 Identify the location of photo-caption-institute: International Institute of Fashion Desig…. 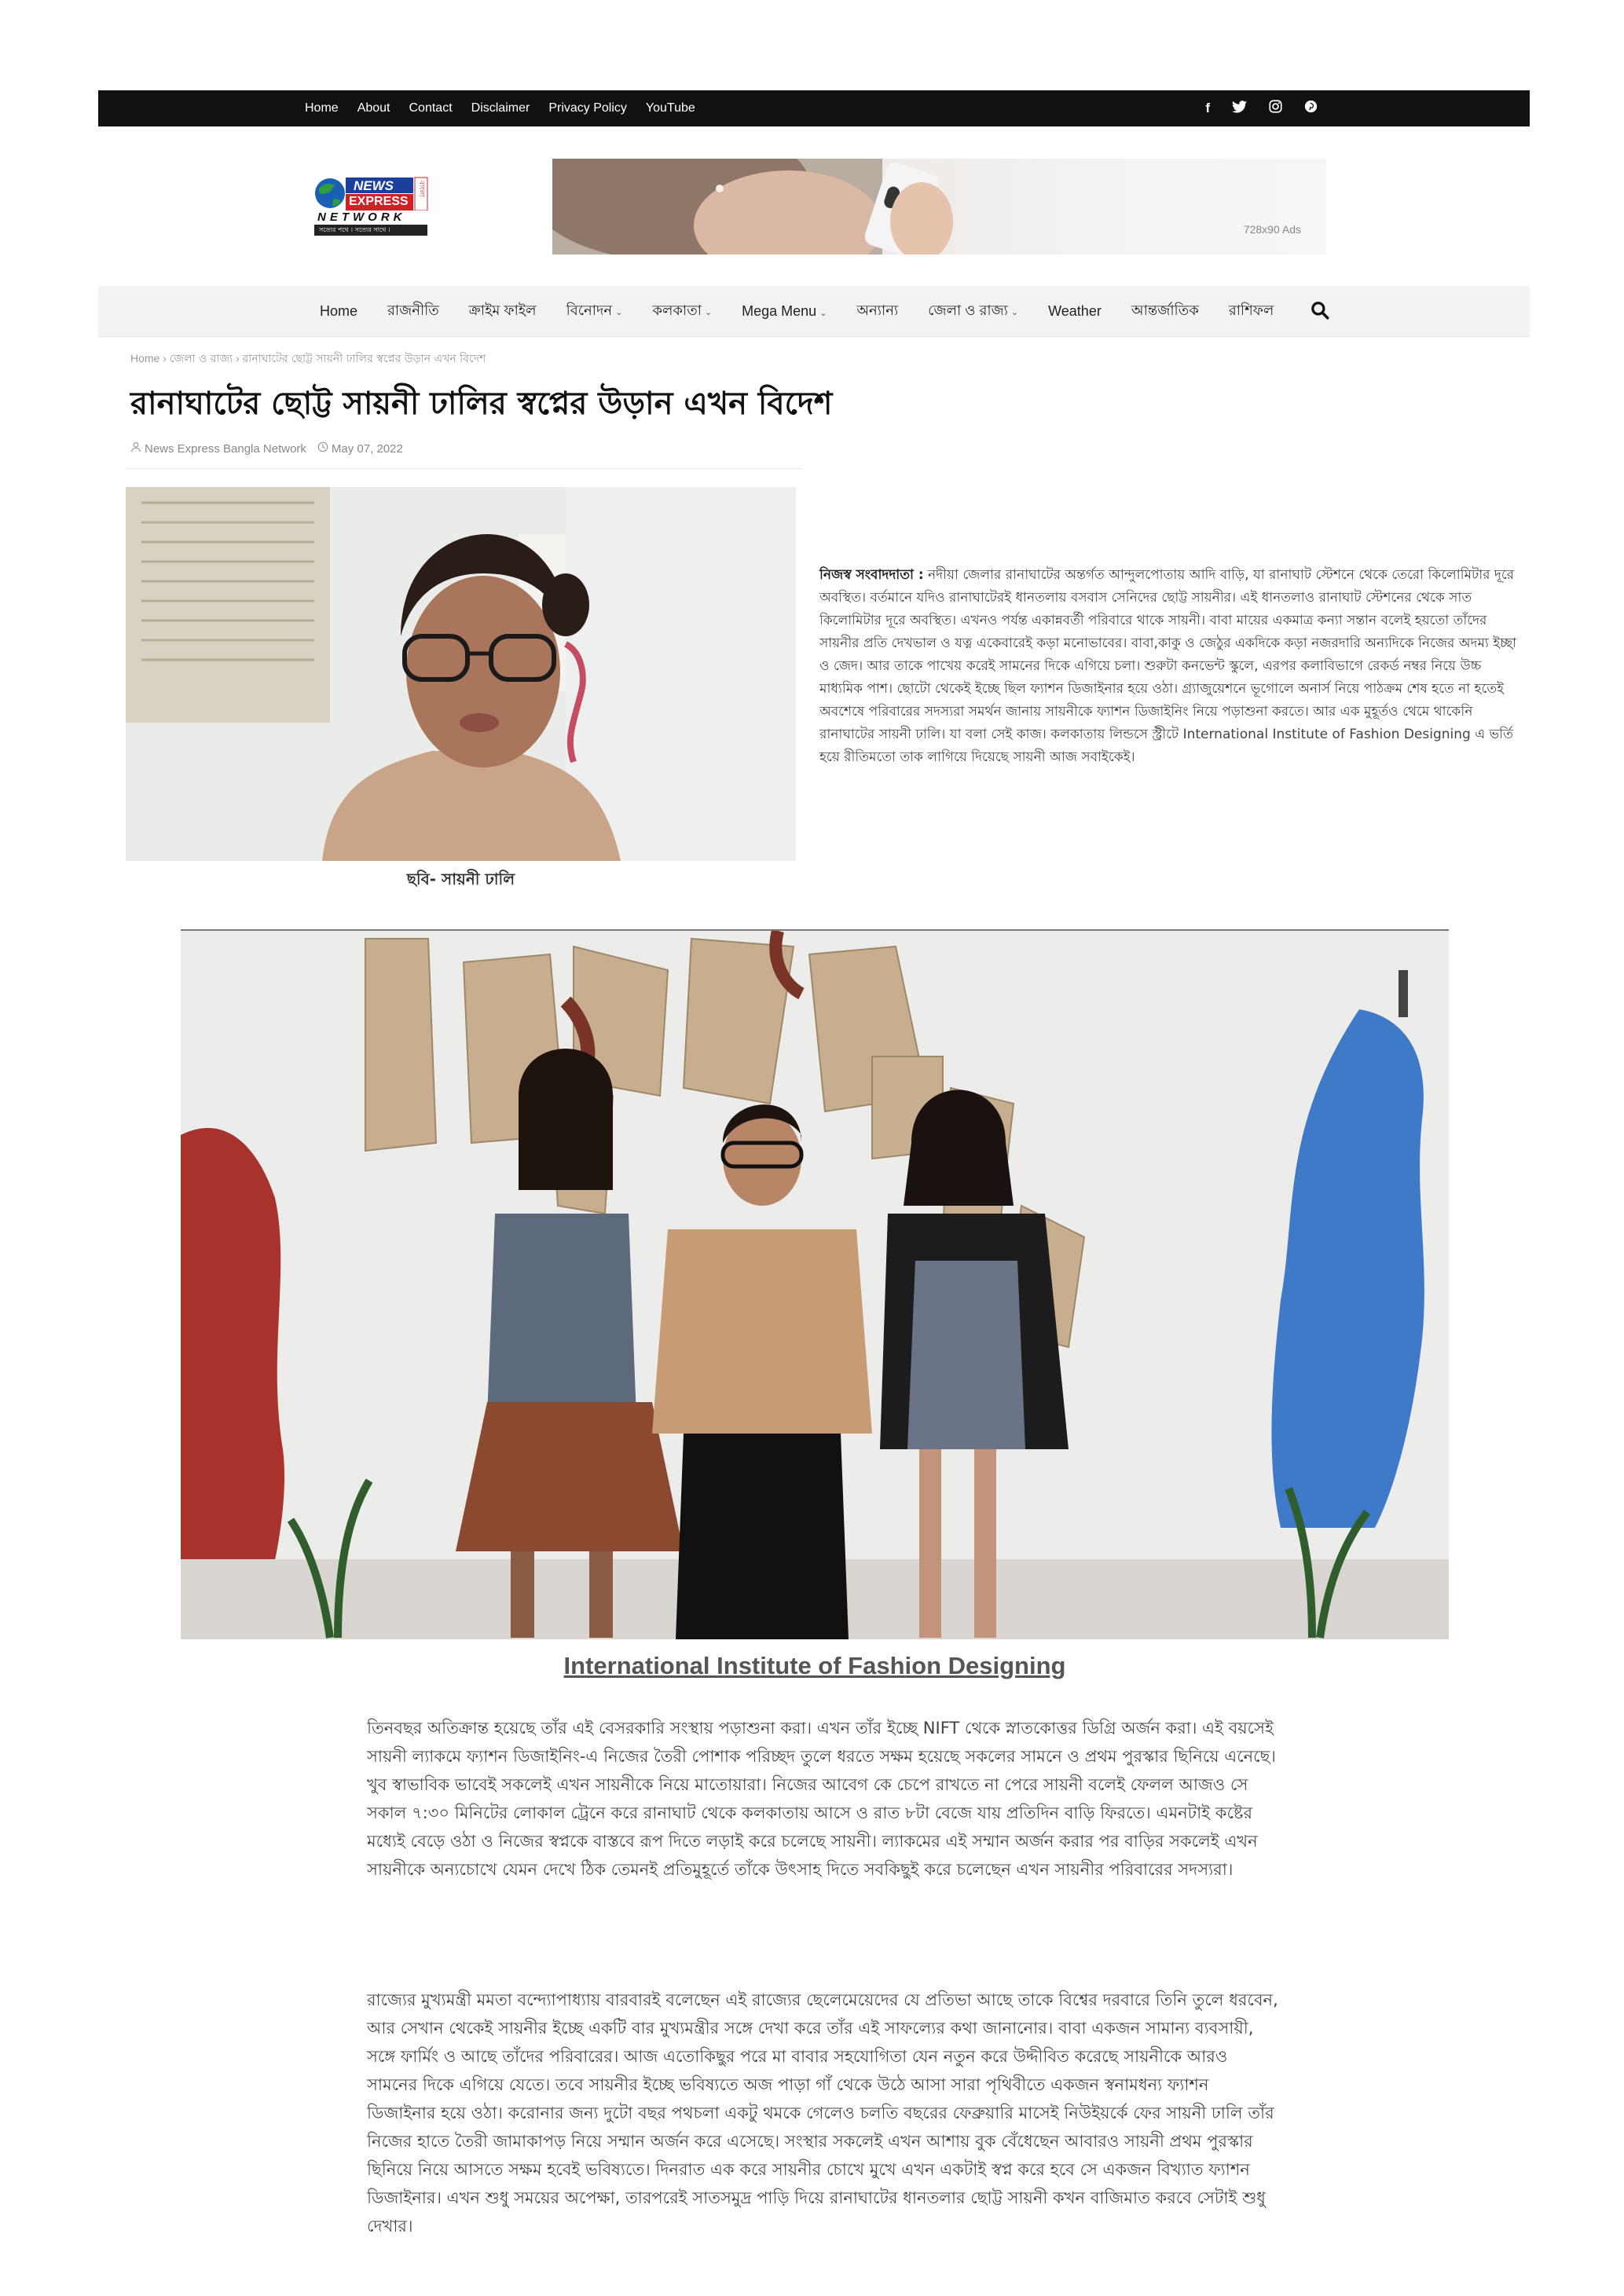
(815, 1666).